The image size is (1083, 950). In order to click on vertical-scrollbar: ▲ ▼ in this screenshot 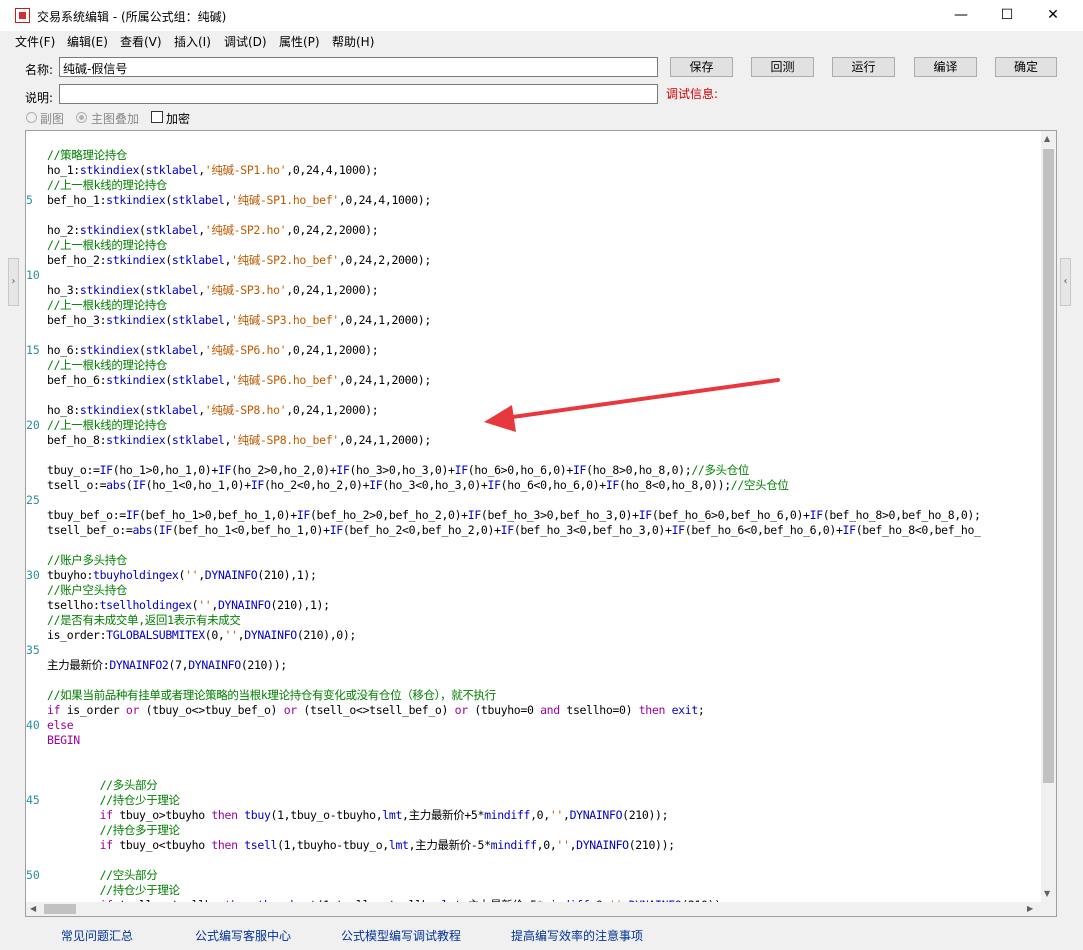, I will do `click(1048, 517)`.